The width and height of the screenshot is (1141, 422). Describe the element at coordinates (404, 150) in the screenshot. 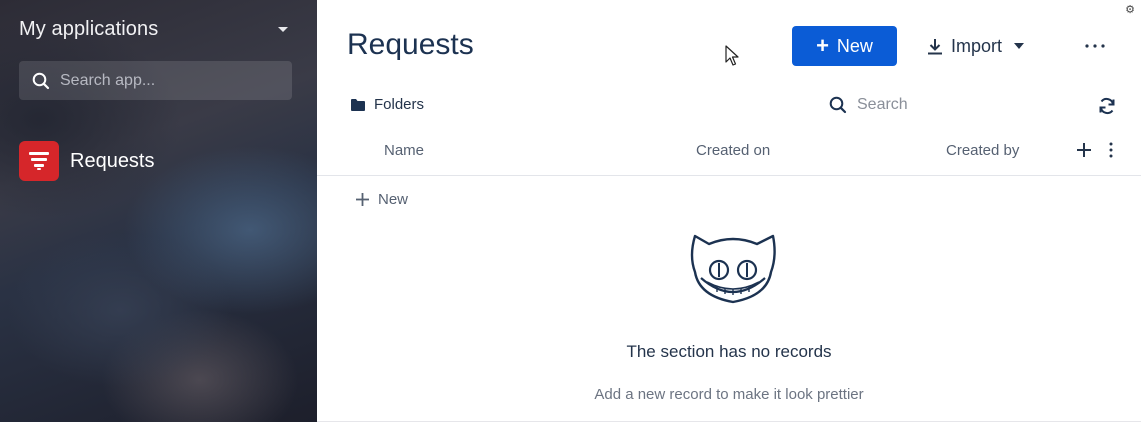

I see `column-header-name: Name` at that location.